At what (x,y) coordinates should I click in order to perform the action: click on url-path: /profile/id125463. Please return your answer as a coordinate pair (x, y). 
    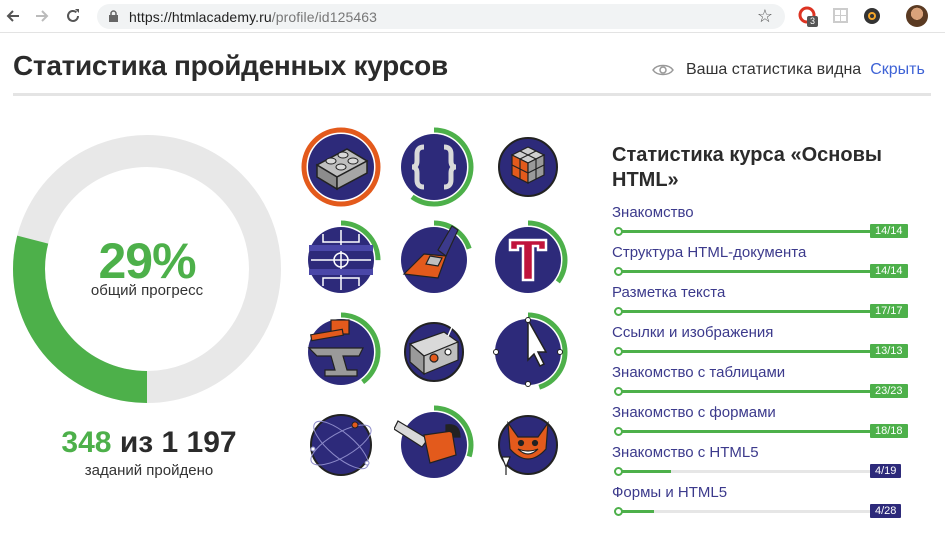
    Looking at the image, I should click on (324, 17).